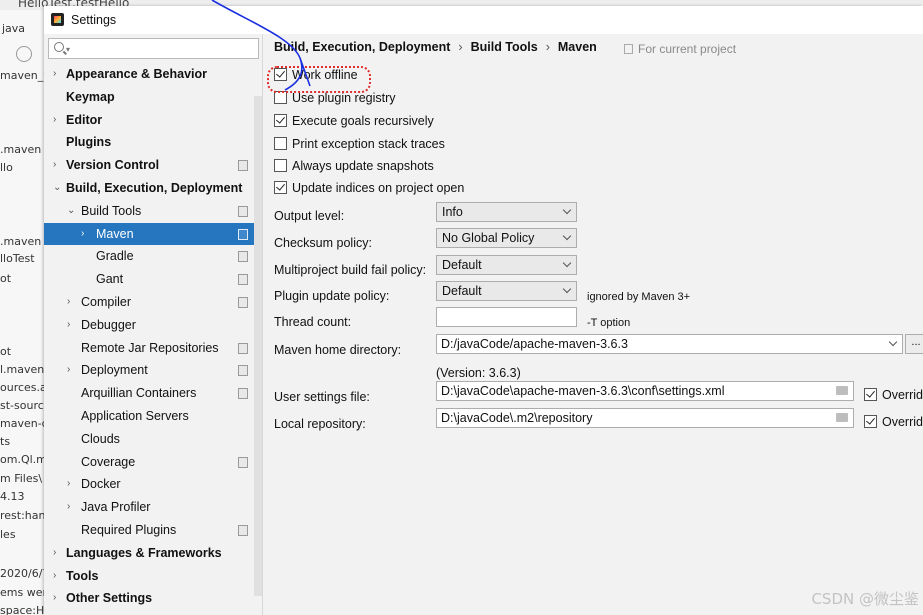  I want to click on handdrawn-arrow-annotation, so click(261, 45).